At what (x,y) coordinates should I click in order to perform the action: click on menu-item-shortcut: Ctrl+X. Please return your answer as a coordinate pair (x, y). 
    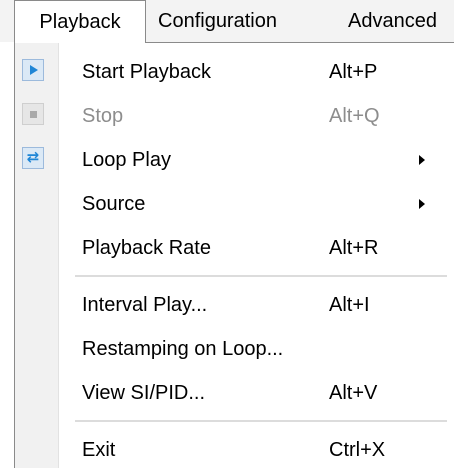
    Looking at the image, I should click on (357, 450).